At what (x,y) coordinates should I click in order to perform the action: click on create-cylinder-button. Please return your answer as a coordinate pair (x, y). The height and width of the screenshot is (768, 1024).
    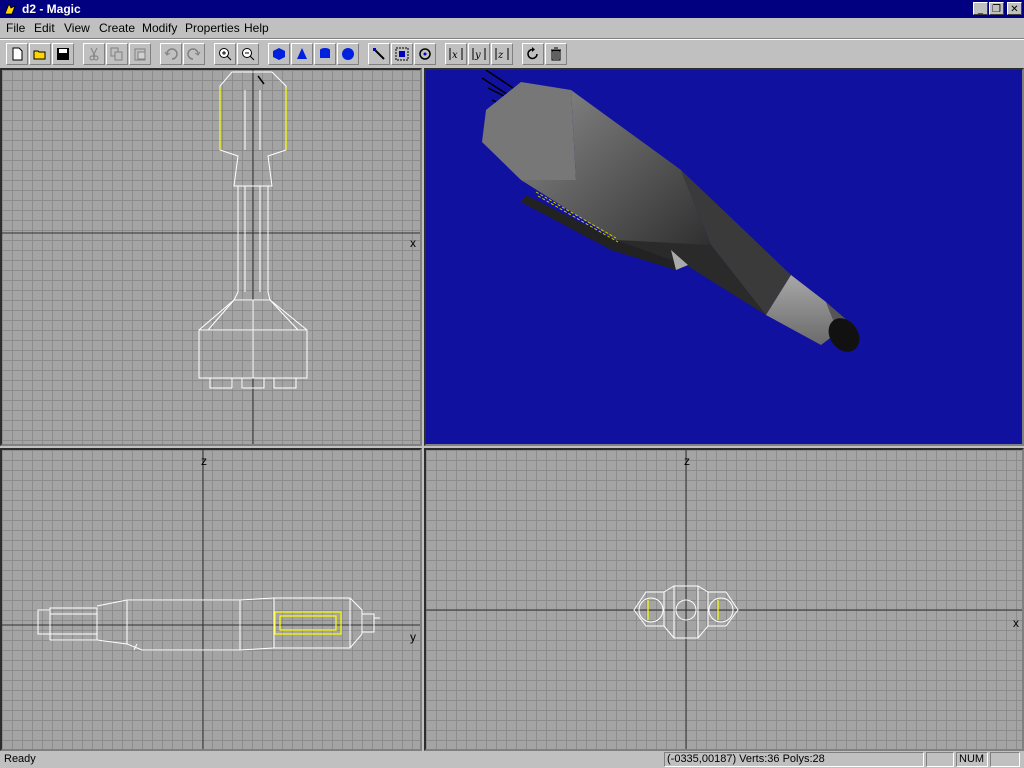
    Looking at the image, I should click on (325, 54).